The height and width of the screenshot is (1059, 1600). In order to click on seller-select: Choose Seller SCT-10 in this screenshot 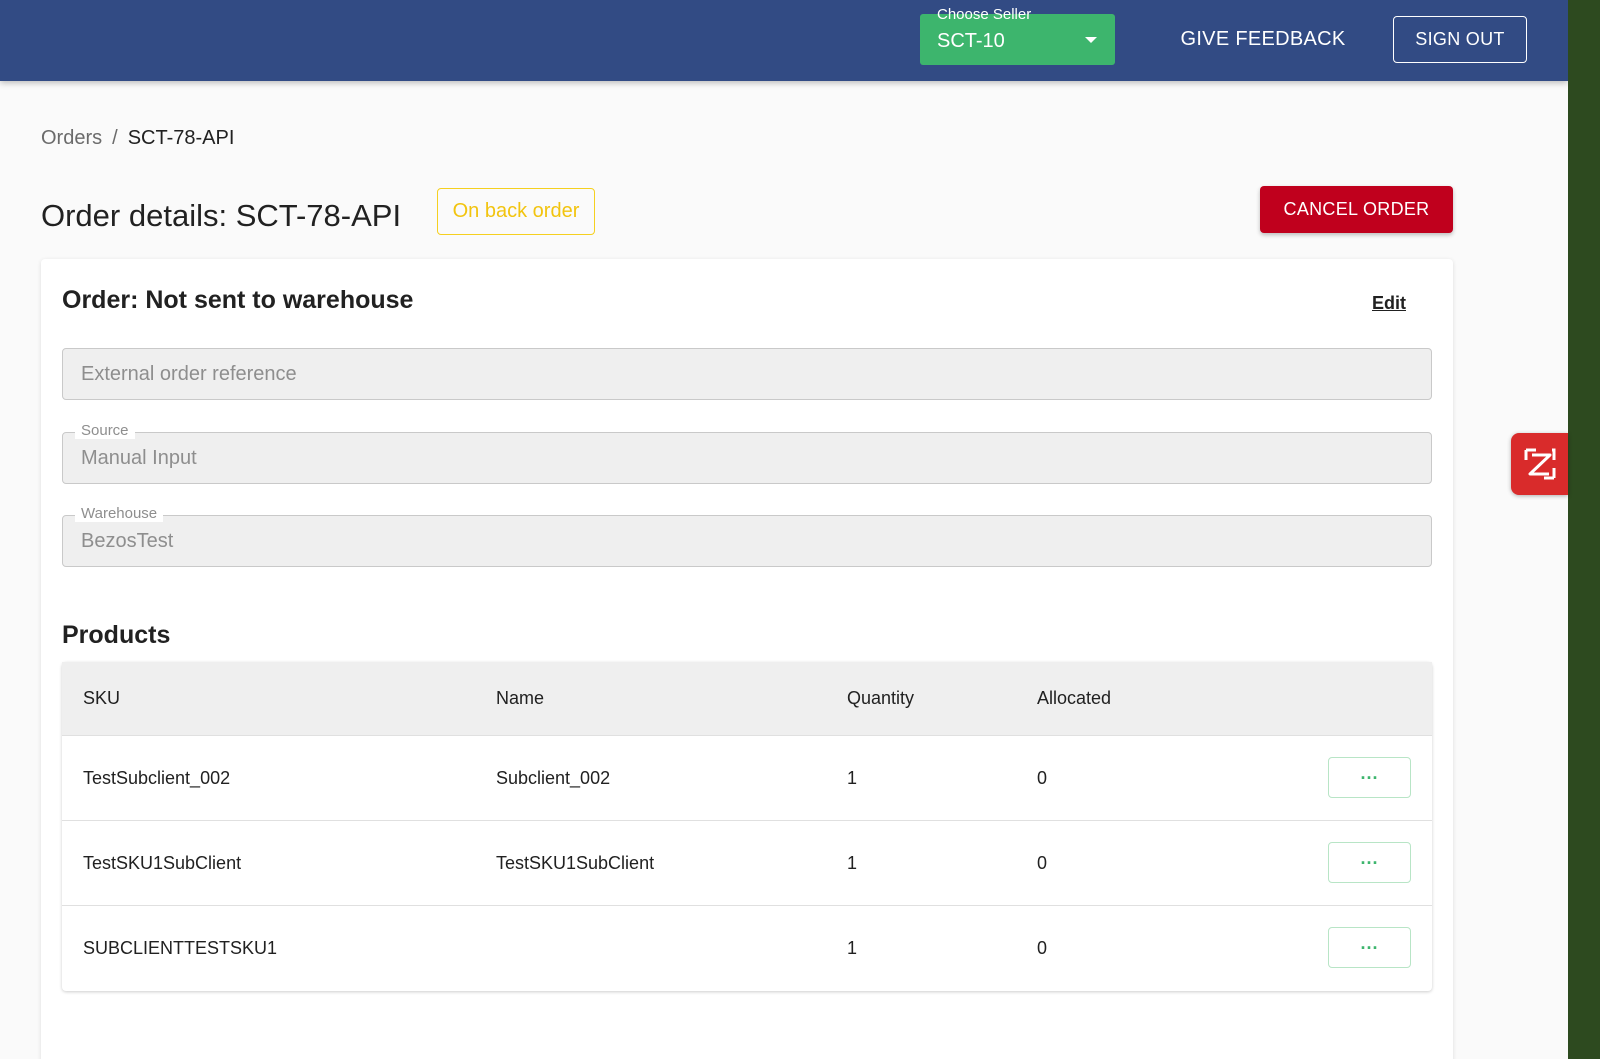, I will do `click(1017, 35)`.